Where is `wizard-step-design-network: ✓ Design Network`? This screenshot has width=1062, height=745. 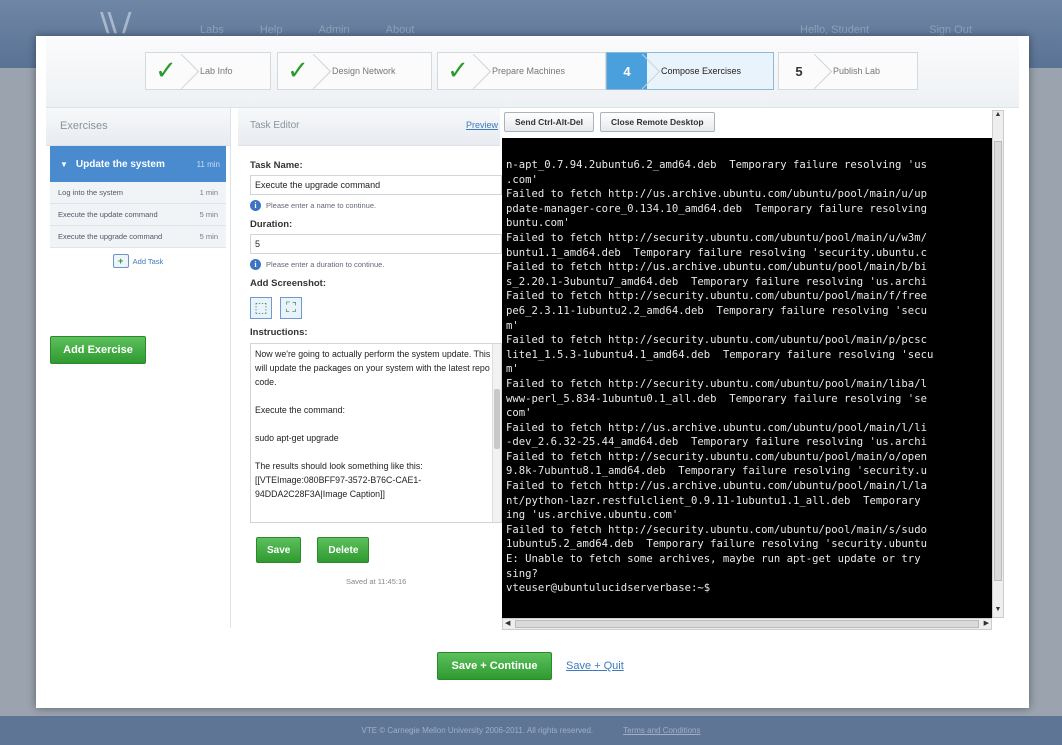 wizard-step-design-network: ✓ Design Network is located at coordinates (354, 71).